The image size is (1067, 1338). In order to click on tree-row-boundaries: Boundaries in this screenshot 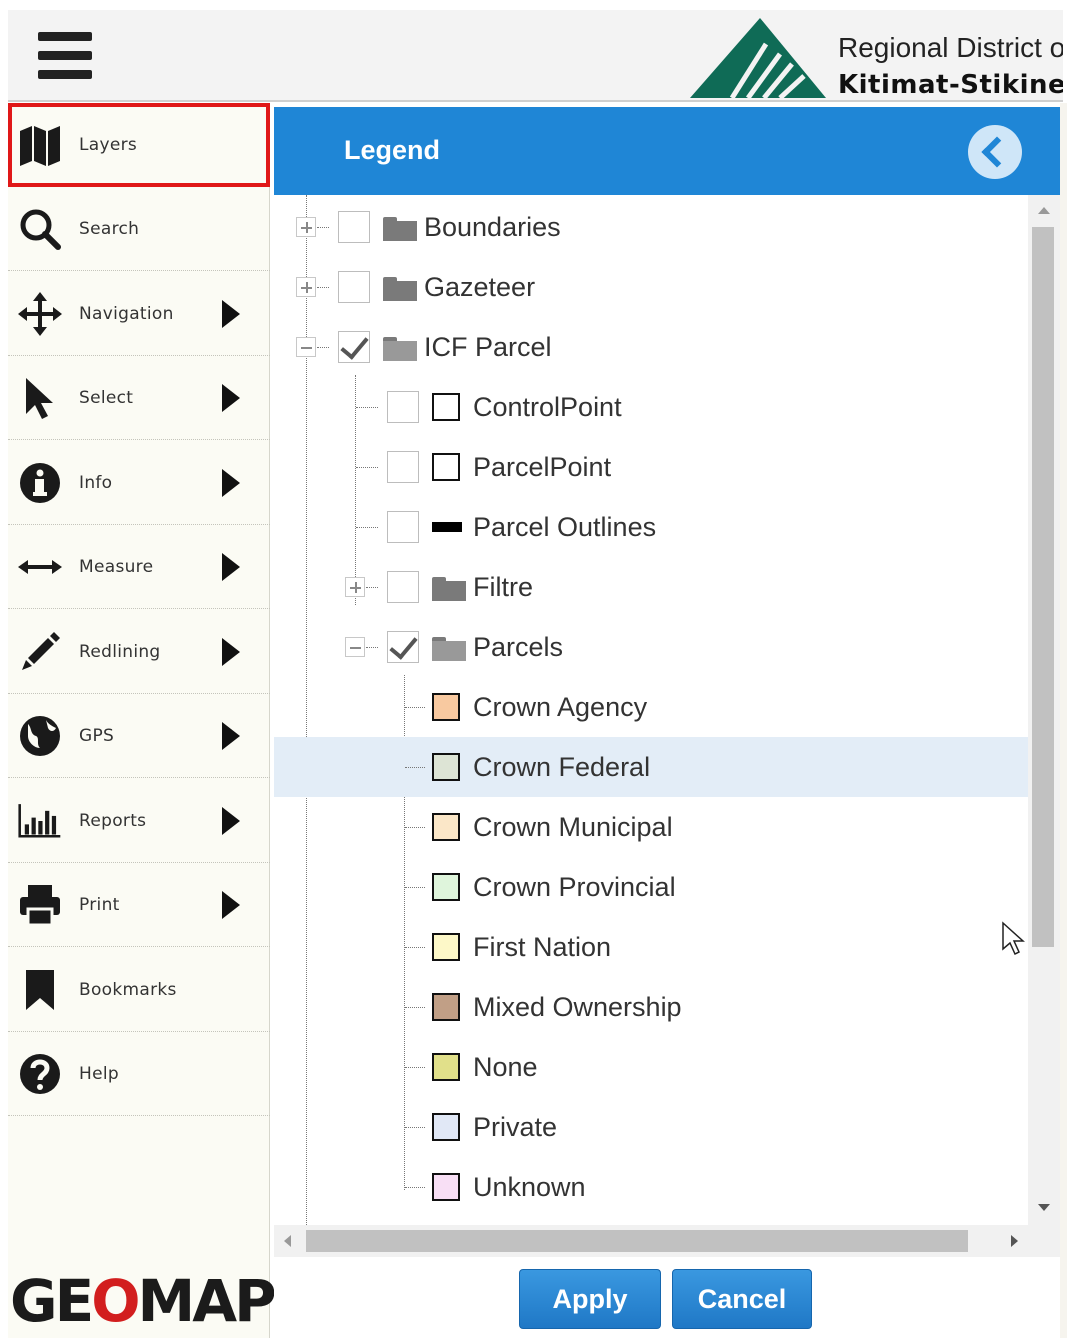, I will do `click(651, 227)`.